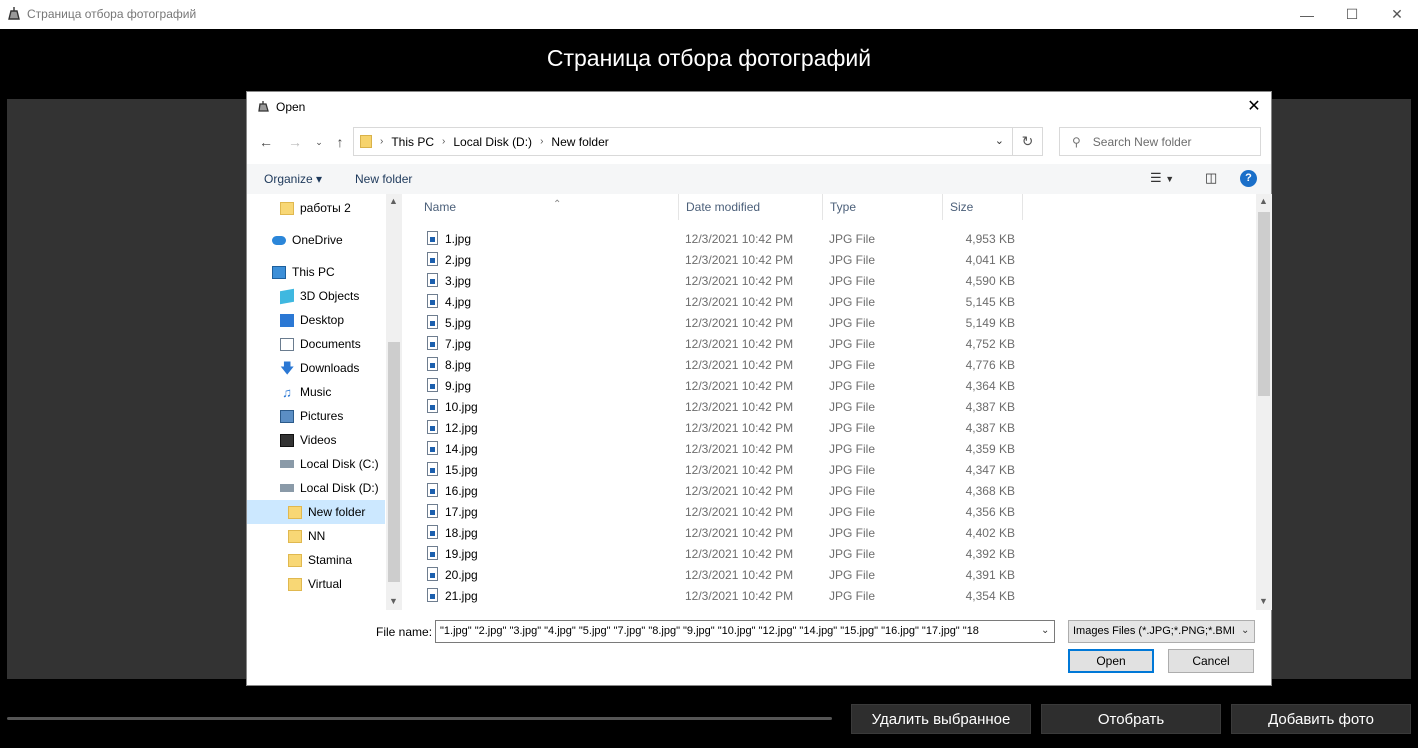 The width and height of the screenshot is (1418, 748). Describe the element at coordinates (1321, 719) in the screenshot. I see `add-photo-button: Добавить фото` at that location.